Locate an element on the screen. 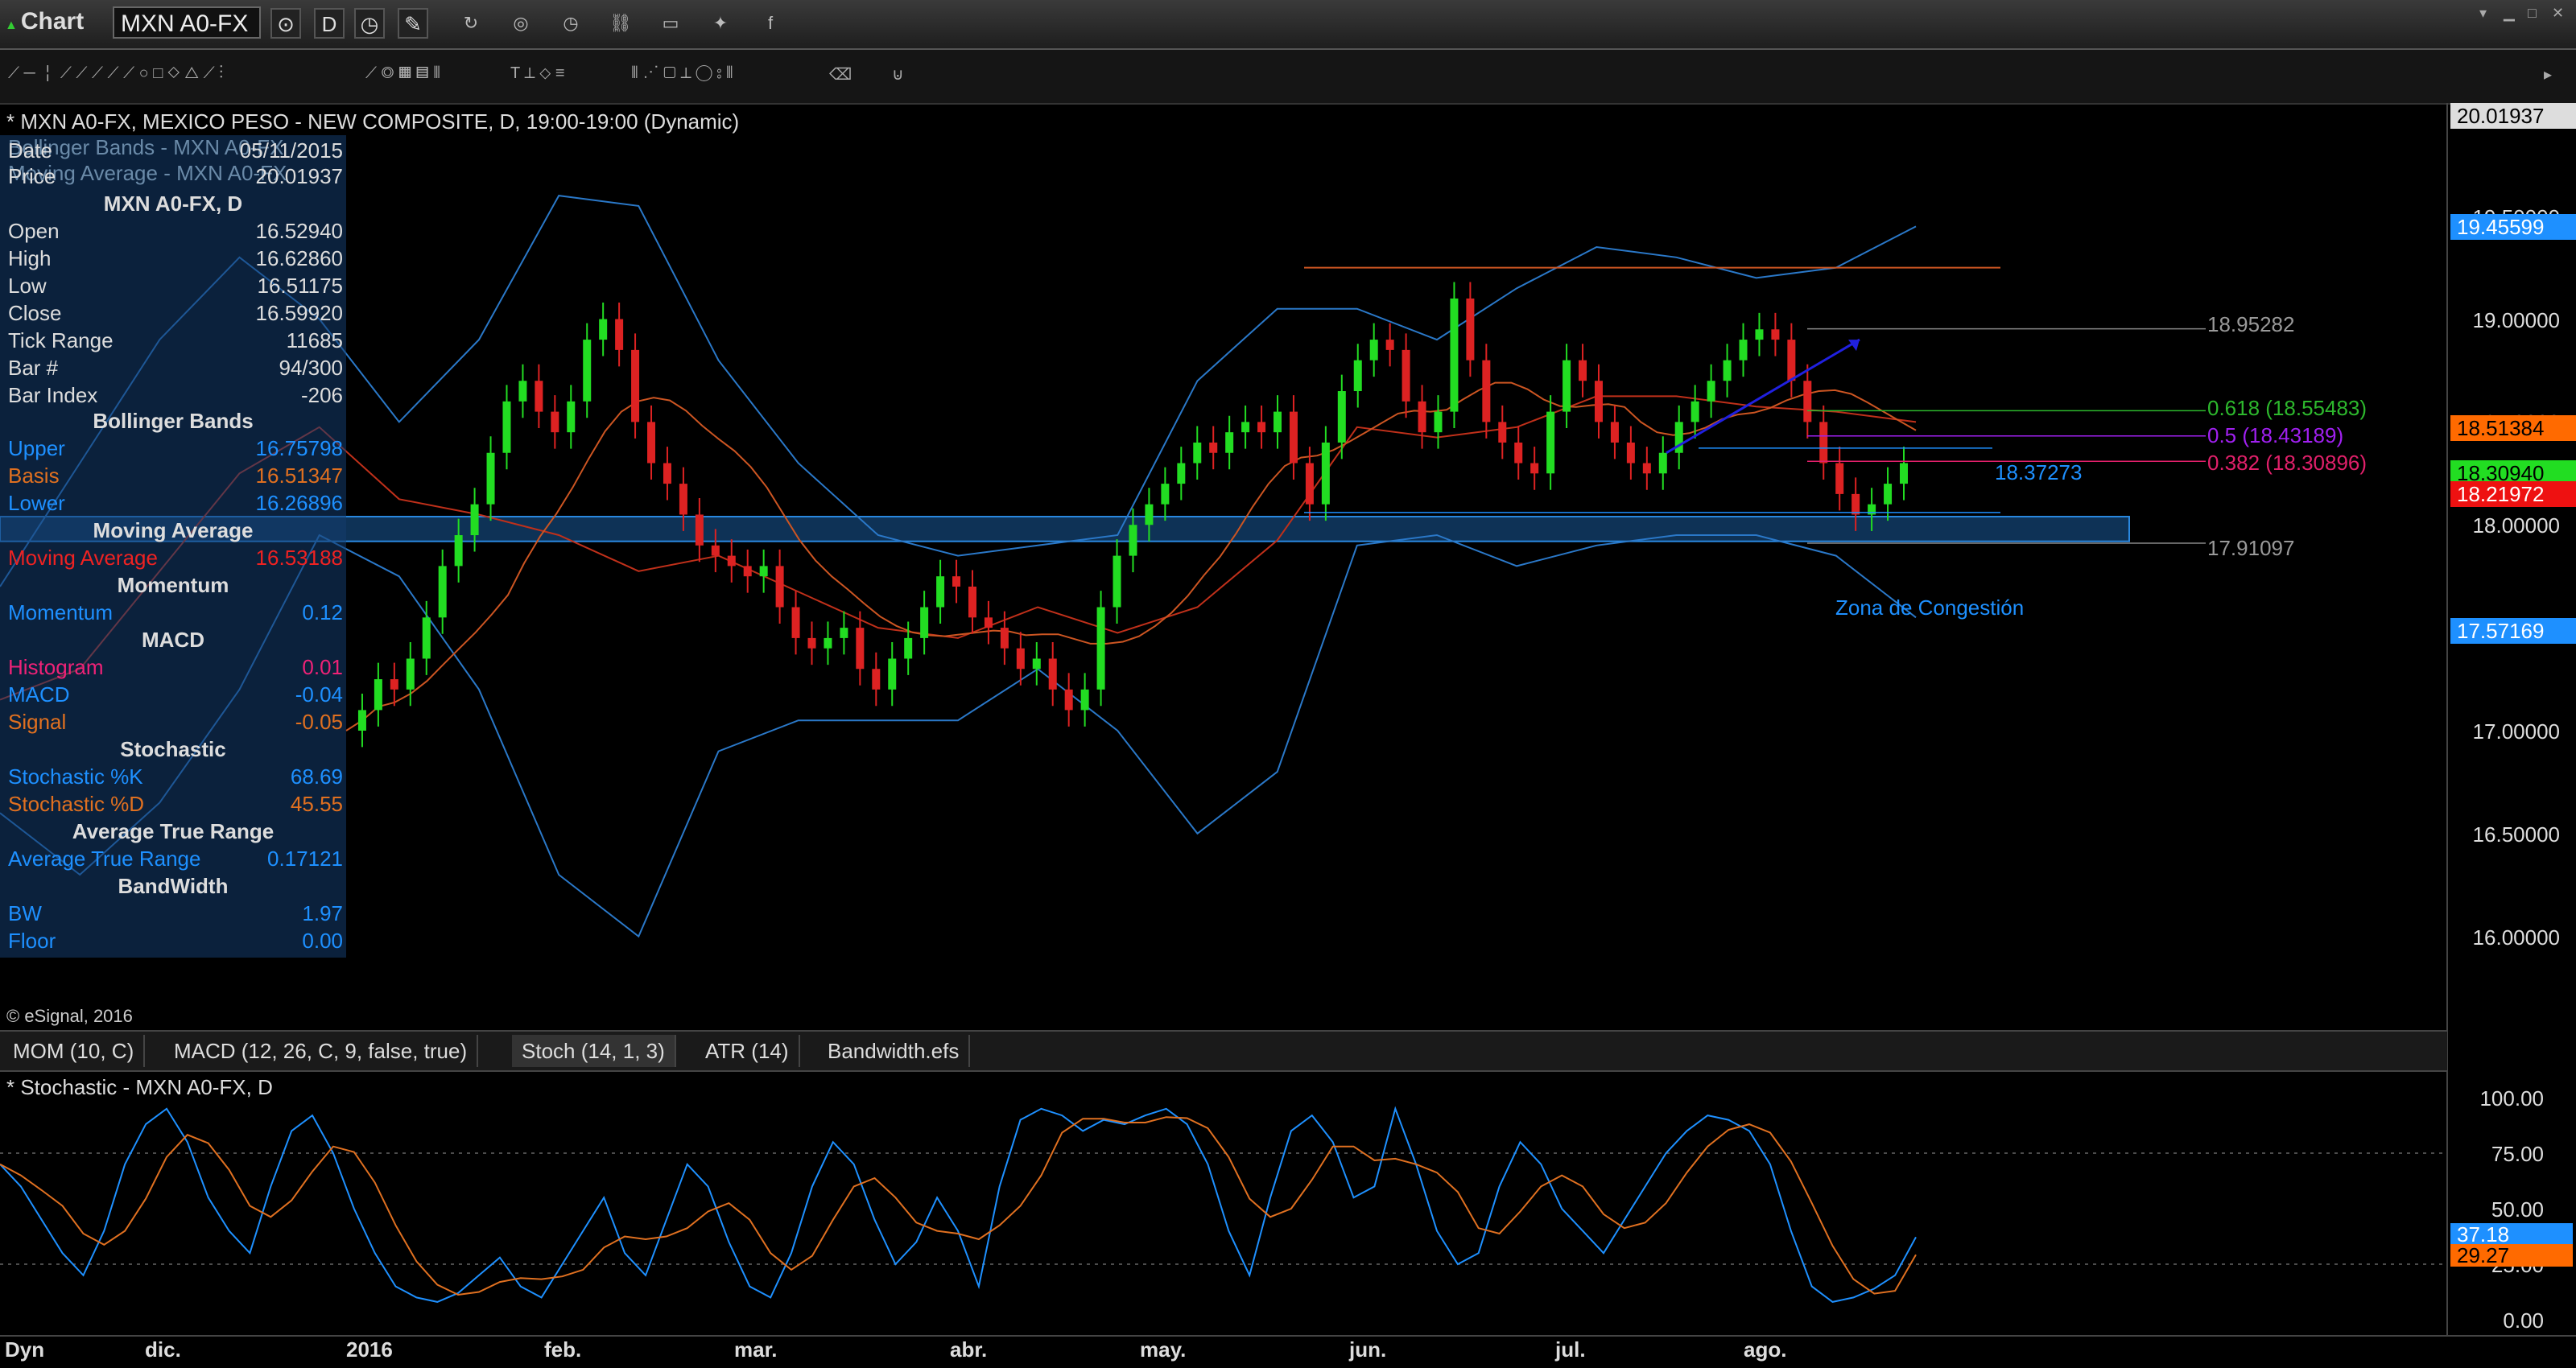 This screenshot has width=2576, height=1368. x-axis-label: abr. is located at coordinates (969, 1349).